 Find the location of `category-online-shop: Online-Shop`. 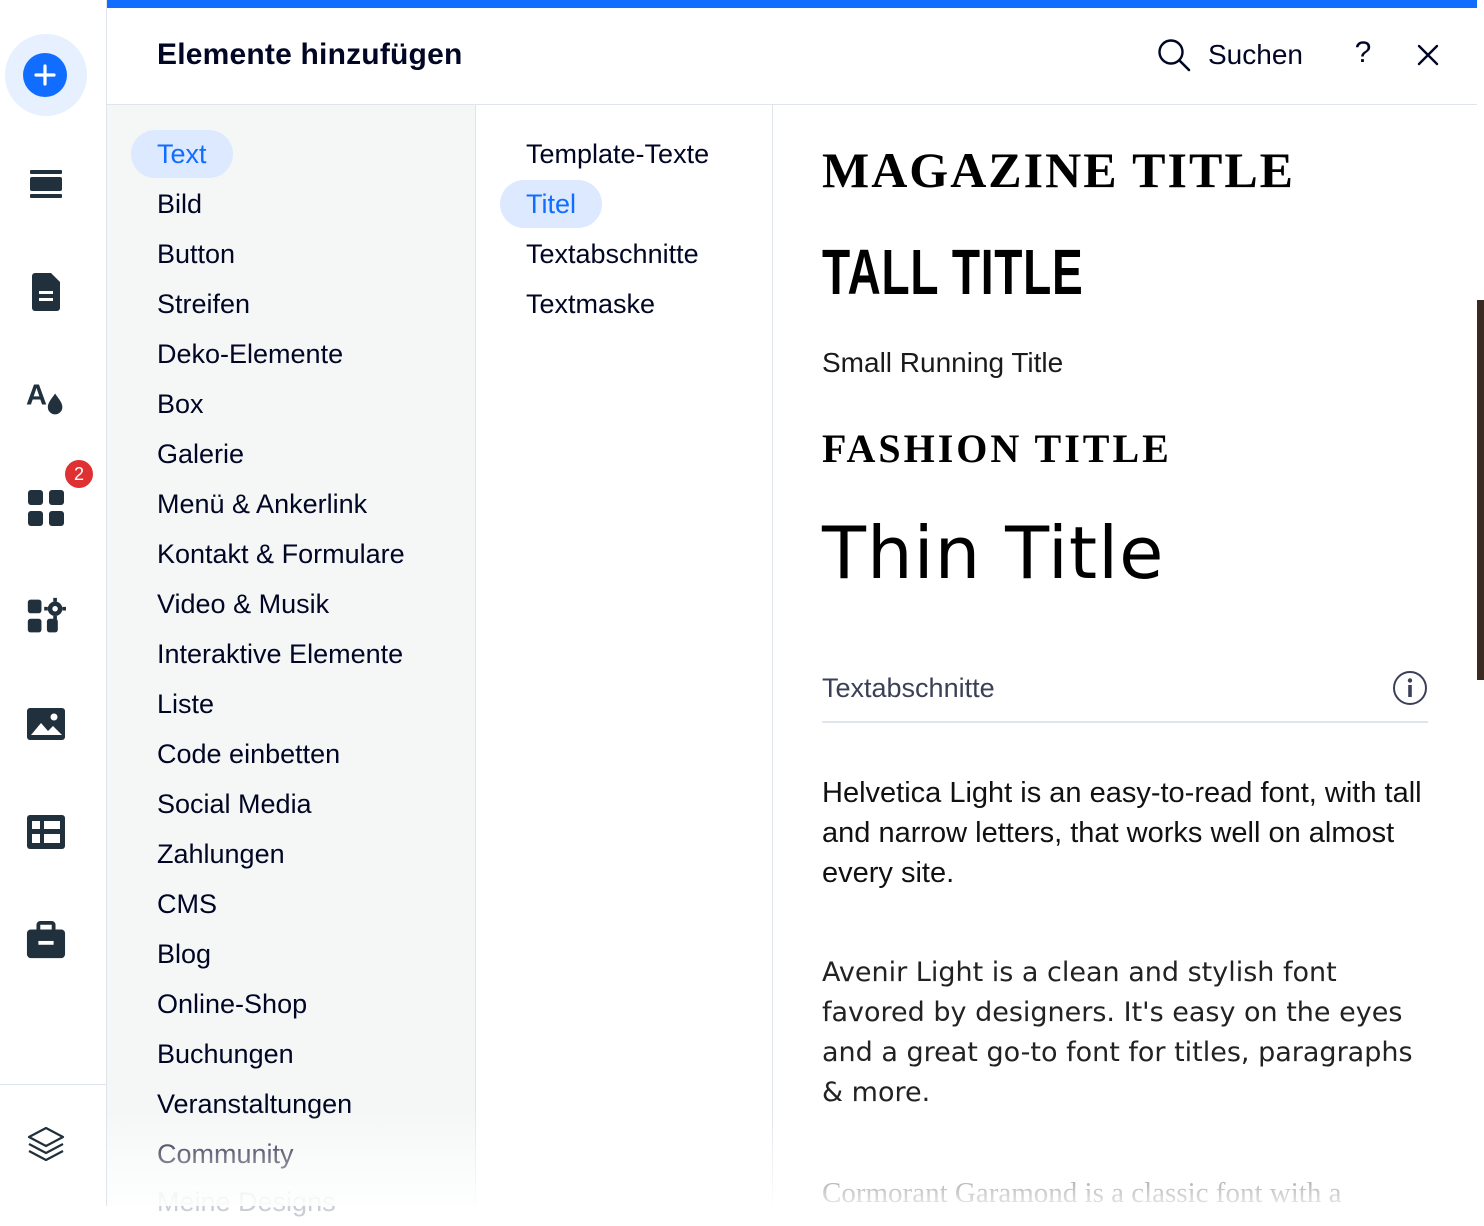

category-online-shop: Online-Shop is located at coordinates (232, 1004).